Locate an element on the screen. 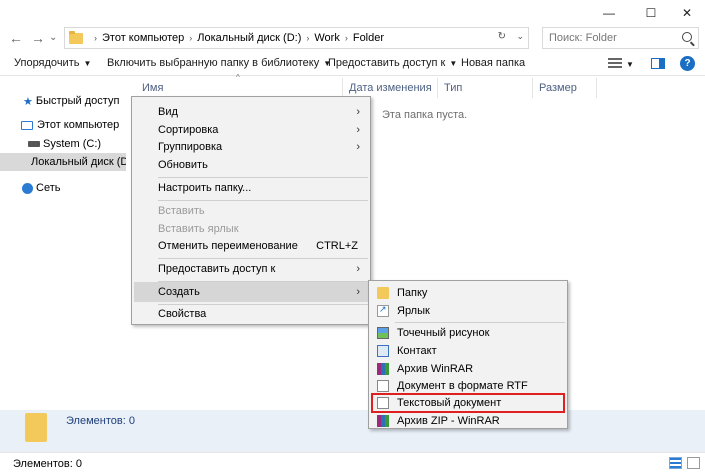  menu-label: Обновить is located at coordinates (183, 165).